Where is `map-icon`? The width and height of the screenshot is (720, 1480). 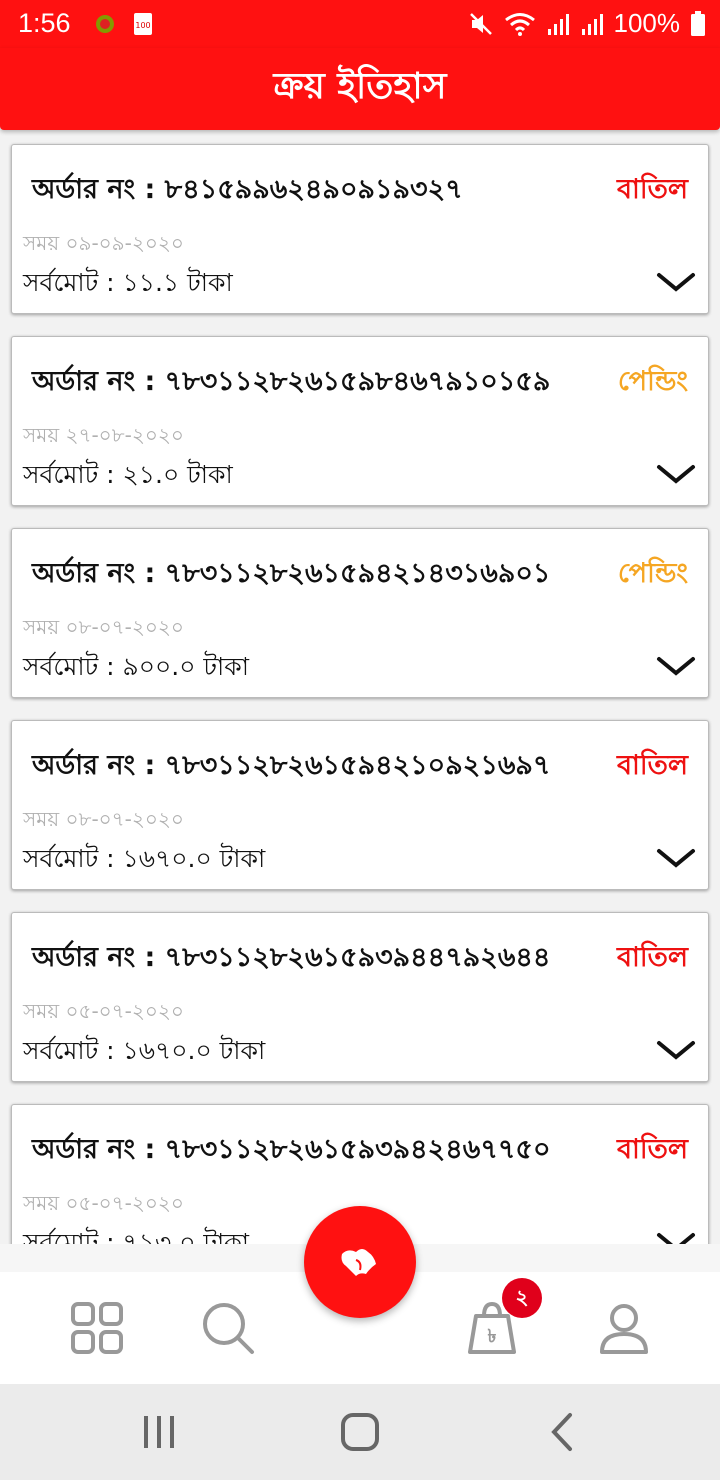
map-icon is located at coordinates (358, 1262).